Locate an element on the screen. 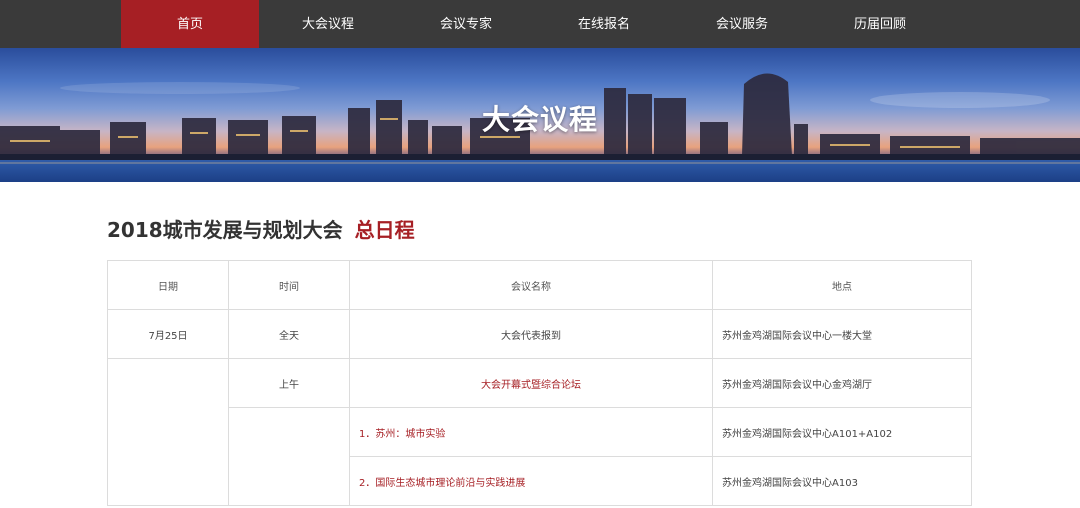  time-cell: 全天 is located at coordinates (289, 334).